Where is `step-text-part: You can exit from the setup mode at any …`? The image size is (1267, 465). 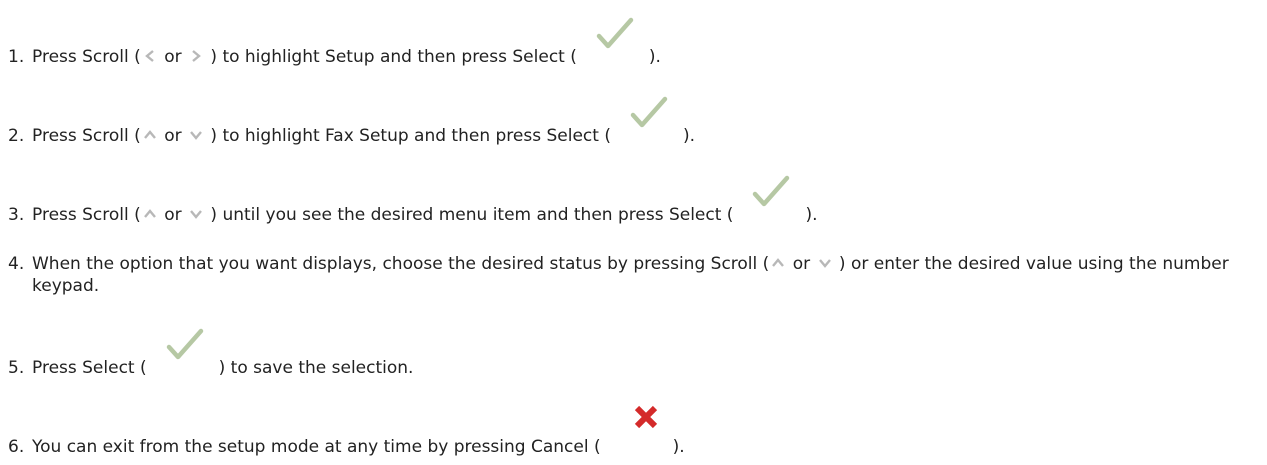
step-text-part: You can exit from the setup mode at any … is located at coordinates (316, 447).